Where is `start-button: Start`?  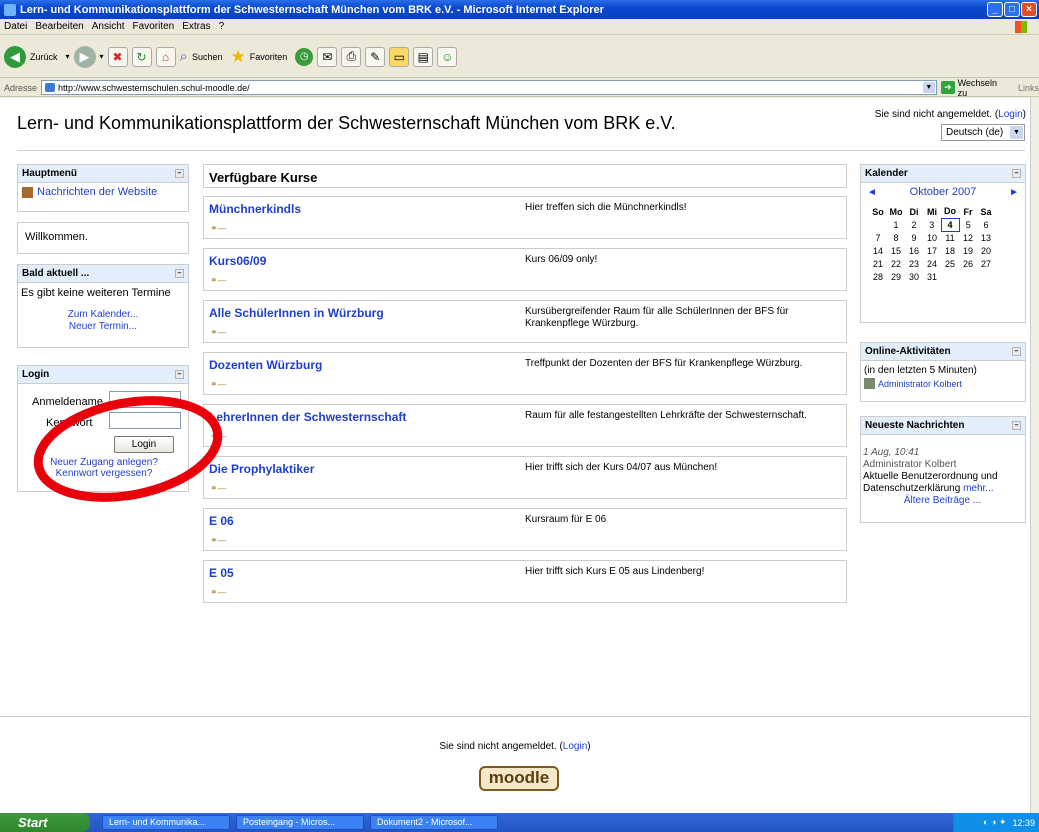
start-button: Start is located at coordinates (45, 822).